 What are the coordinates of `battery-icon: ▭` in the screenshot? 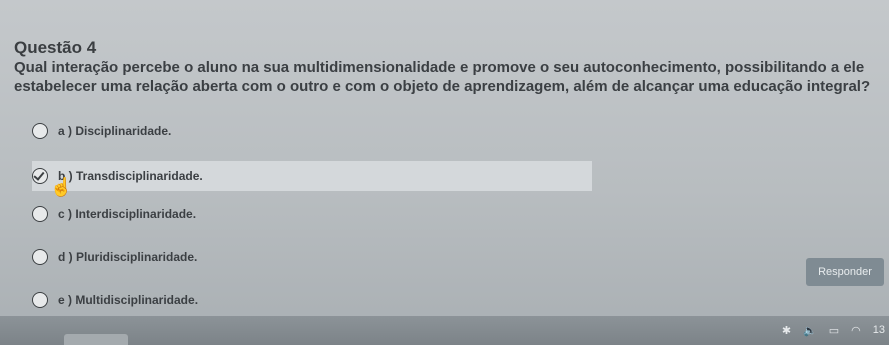 It's located at (834, 330).